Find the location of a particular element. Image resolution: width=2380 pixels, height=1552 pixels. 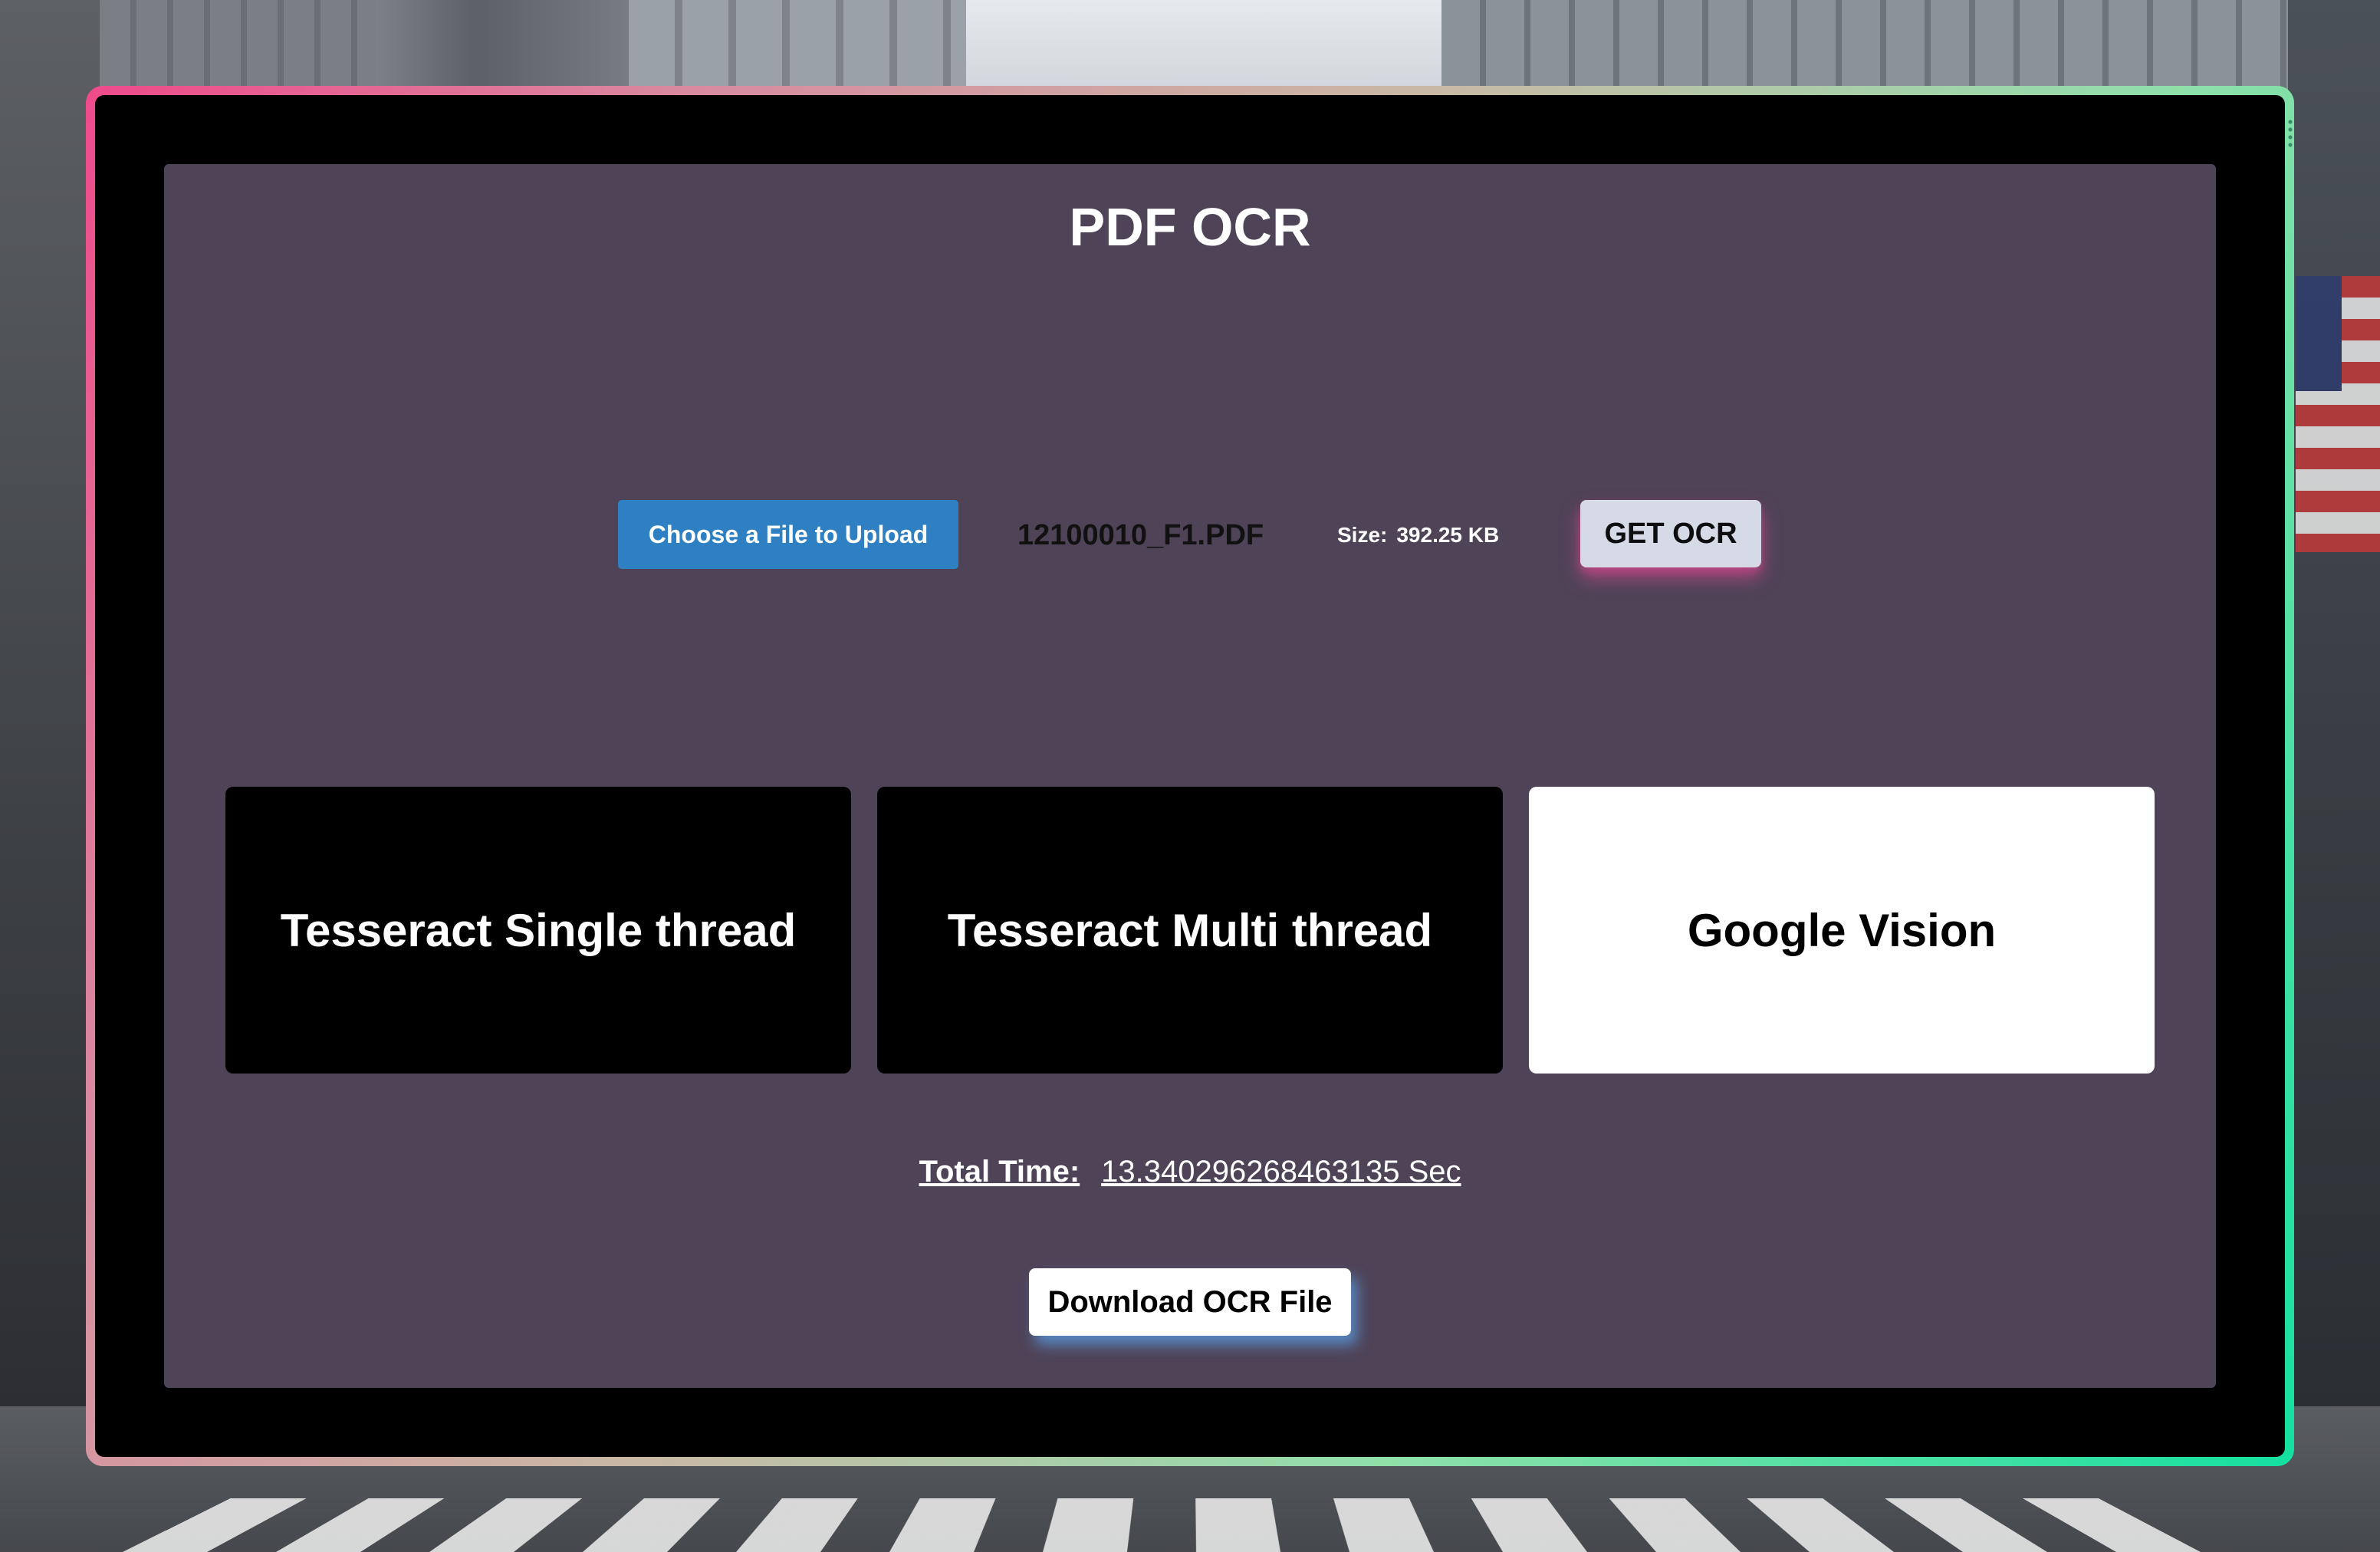

background-building-right is located at coordinates (1911, 50).